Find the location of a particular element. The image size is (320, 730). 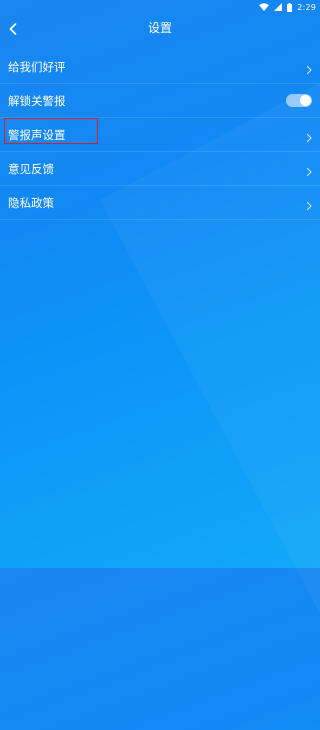

page-title: 设置 is located at coordinates (159, 28).